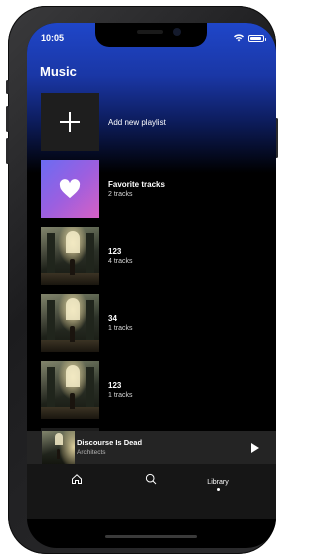 This screenshot has width=320, height=556. Describe the element at coordinates (146, 323) in the screenshot. I see `playlist-row: 34 1 tracks` at that location.